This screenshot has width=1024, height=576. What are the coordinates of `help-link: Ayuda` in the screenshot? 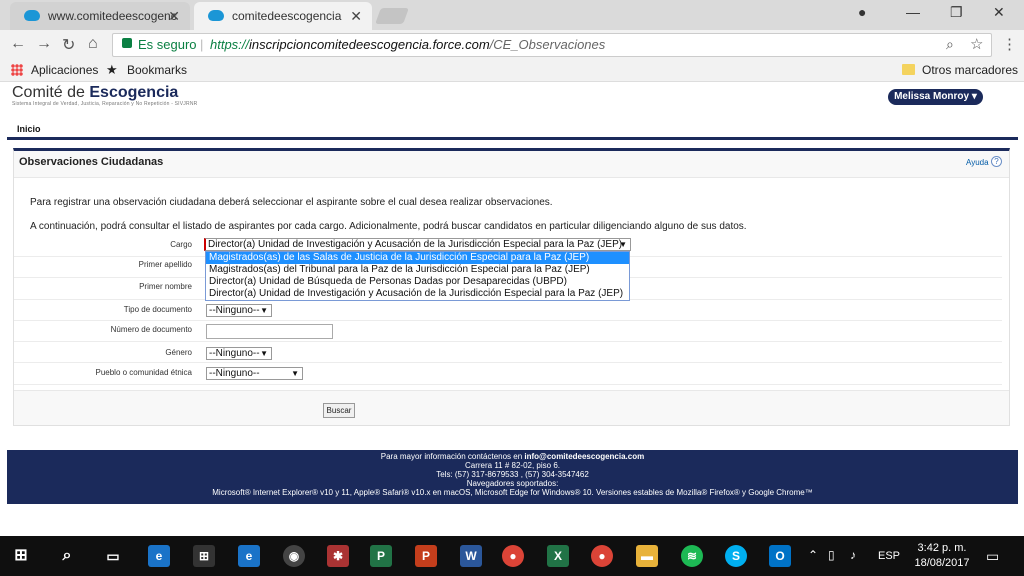 It's located at (977, 162).